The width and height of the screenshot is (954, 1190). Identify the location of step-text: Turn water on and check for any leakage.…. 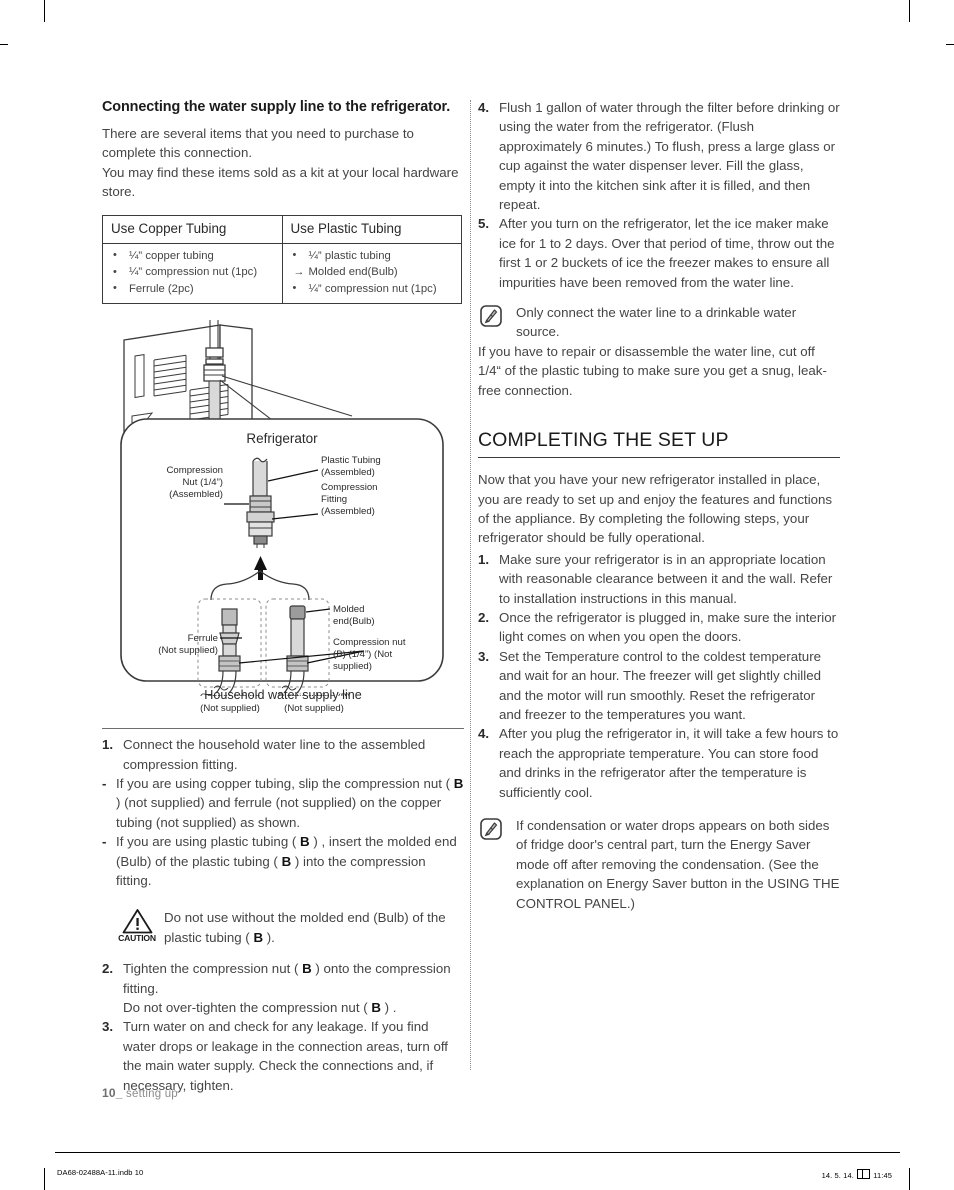
(285, 1056).